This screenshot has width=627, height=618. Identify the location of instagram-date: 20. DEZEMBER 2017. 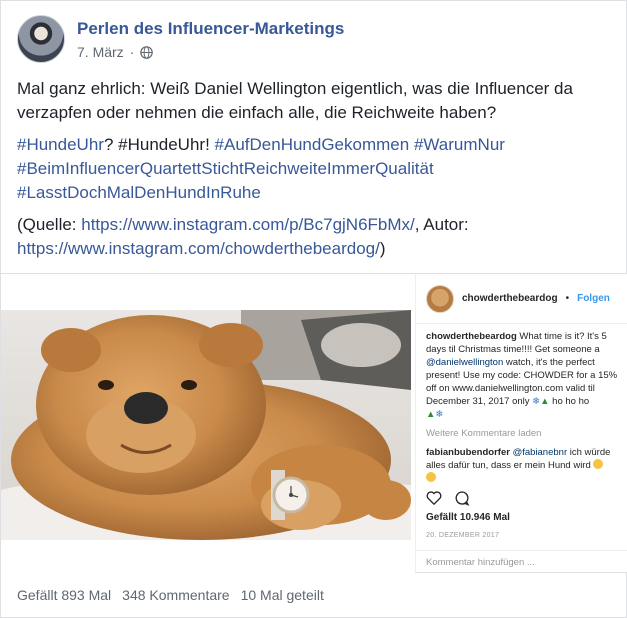
(463, 535).